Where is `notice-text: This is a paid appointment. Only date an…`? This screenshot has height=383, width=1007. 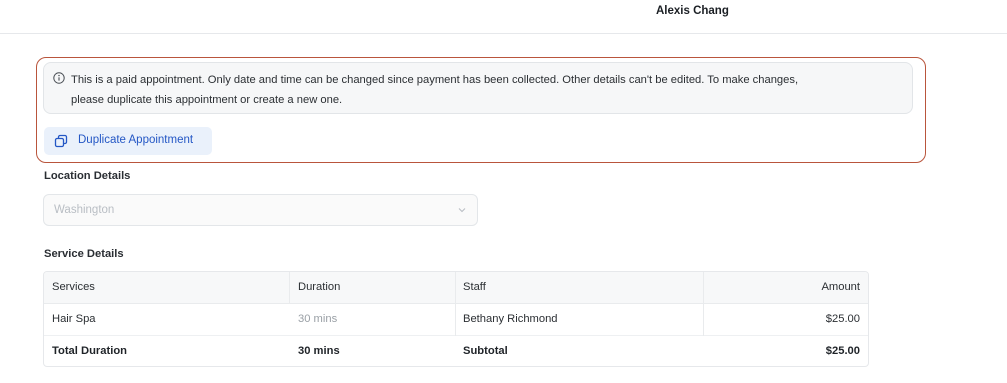
notice-text: This is a paid appointment. Only date an… is located at coordinates (481, 90).